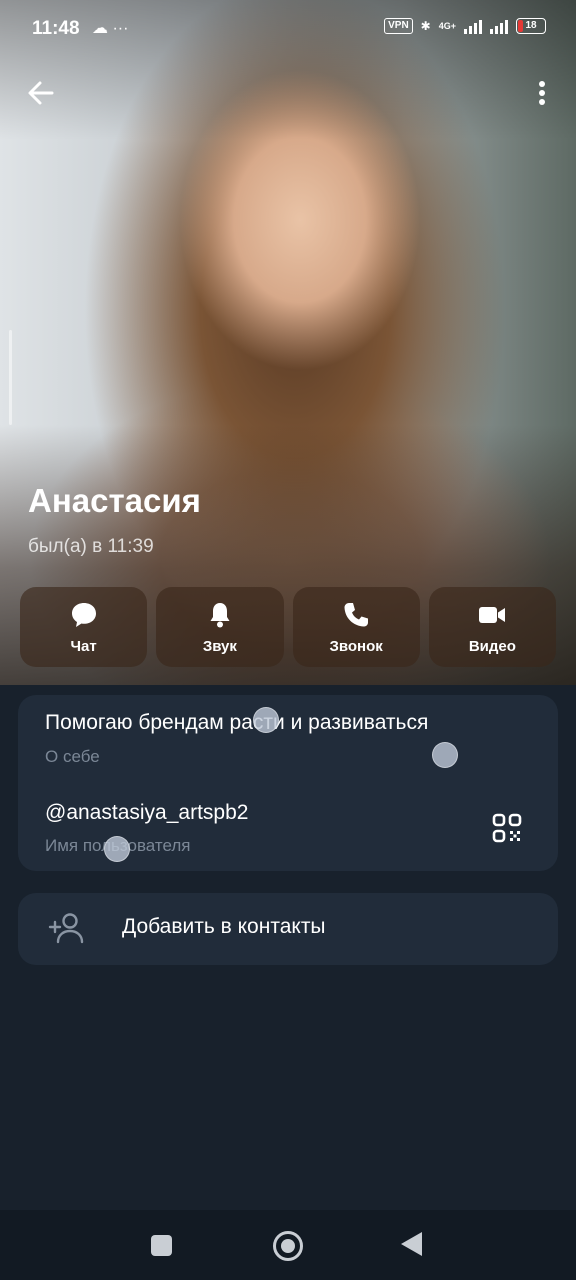 The image size is (576, 1280). What do you see at coordinates (41, 93) in the screenshot?
I see `back-arrow-icon` at bounding box center [41, 93].